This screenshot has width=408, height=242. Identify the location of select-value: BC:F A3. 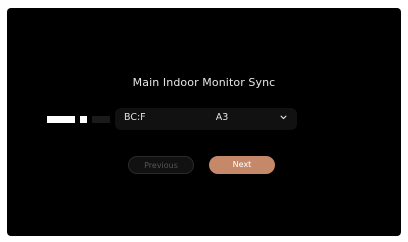
(176, 117).